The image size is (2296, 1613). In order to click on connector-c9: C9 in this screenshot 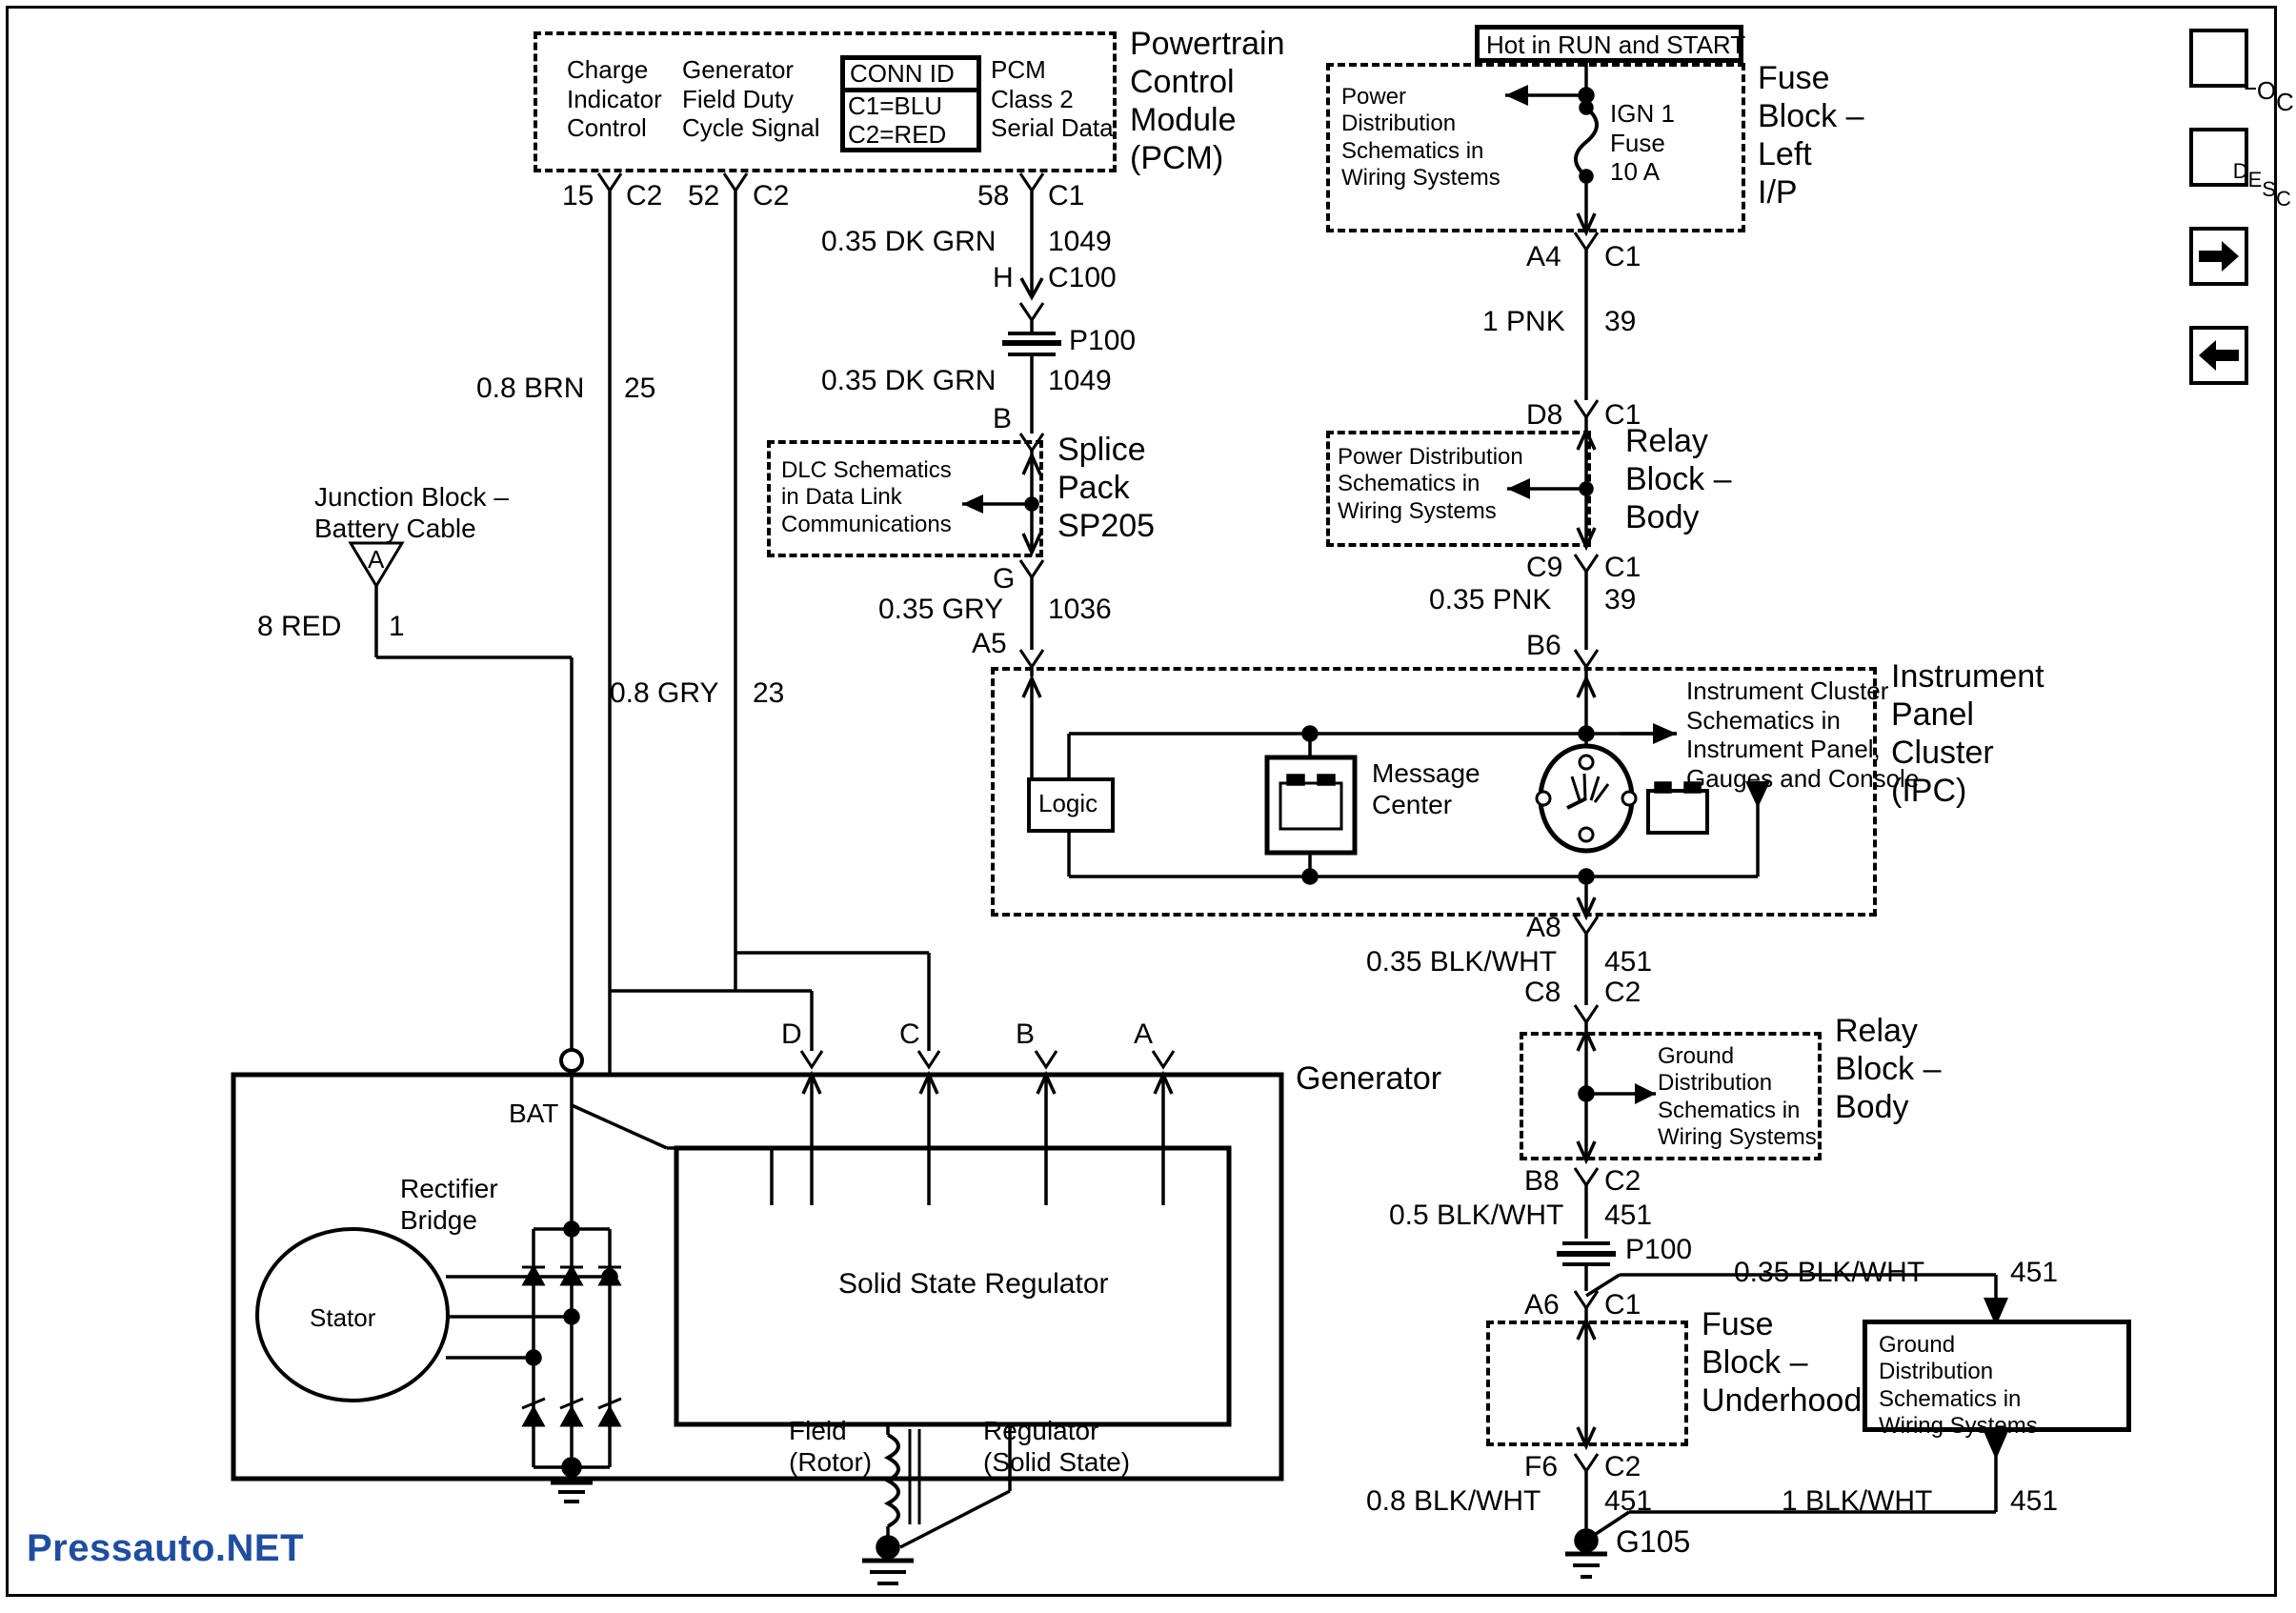, I will do `click(1544, 568)`.